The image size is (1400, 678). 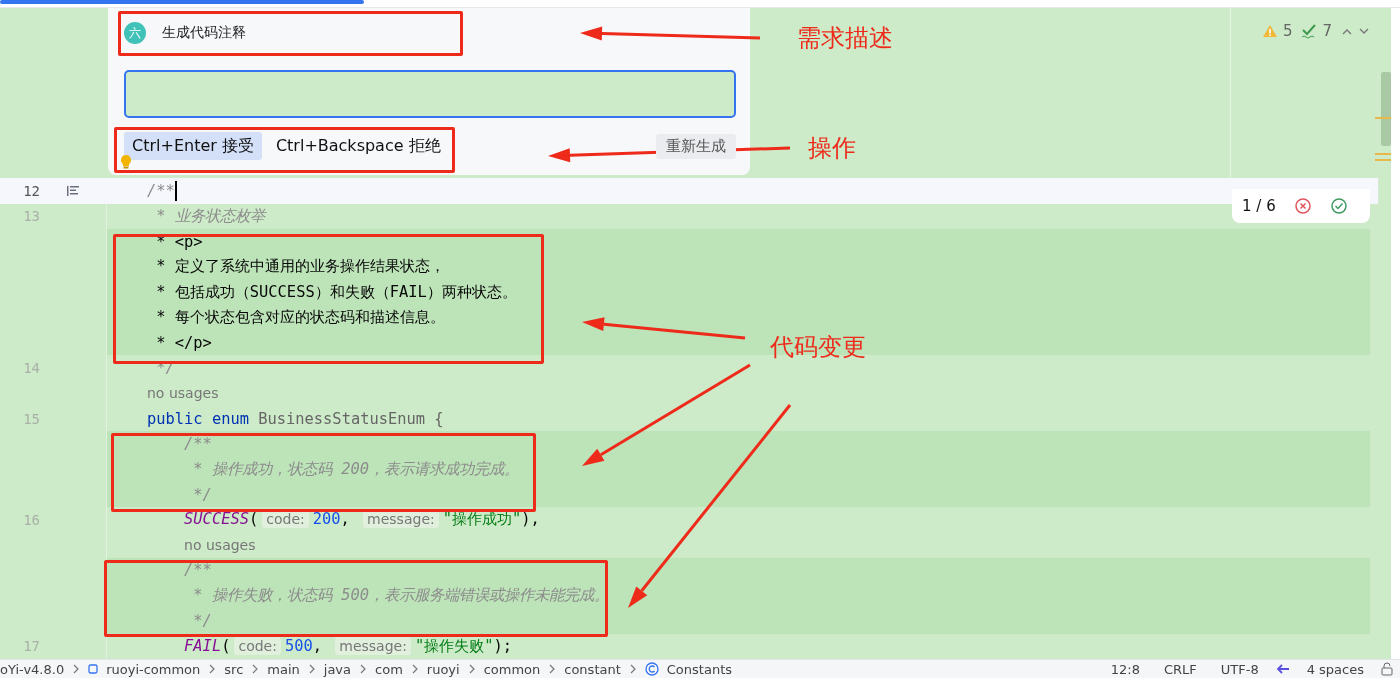 What do you see at coordinates (1364, 31) in the screenshot?
I see `chevron-down-icon` at bounding box center [1364, 31].